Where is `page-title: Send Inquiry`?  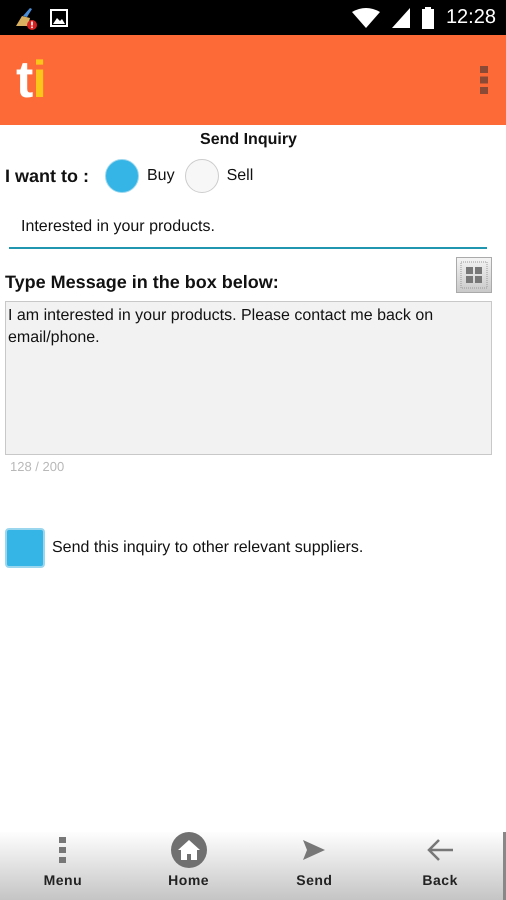 page-title: Send Inquiry is located at coordinates (248, 140).